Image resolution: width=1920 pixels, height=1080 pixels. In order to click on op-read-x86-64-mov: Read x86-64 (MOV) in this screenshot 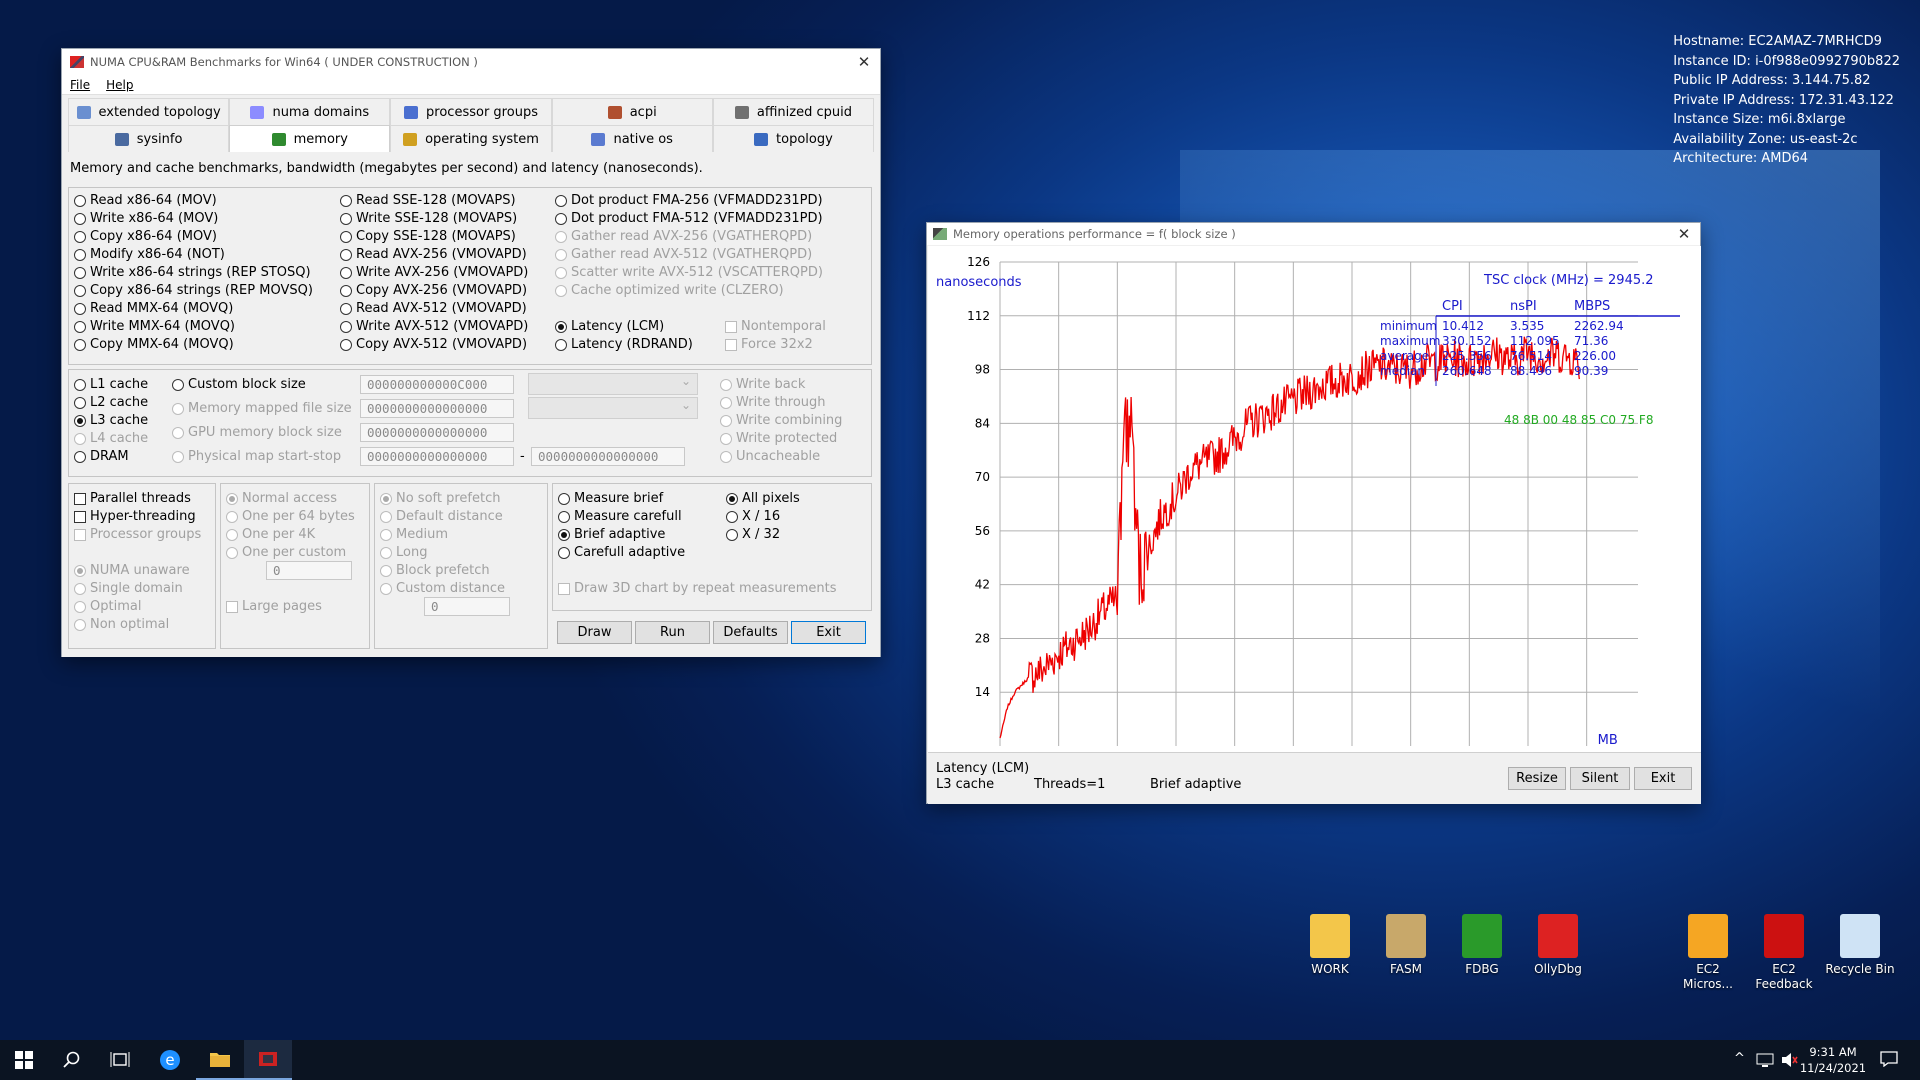, I will do `click(145, 200)`.